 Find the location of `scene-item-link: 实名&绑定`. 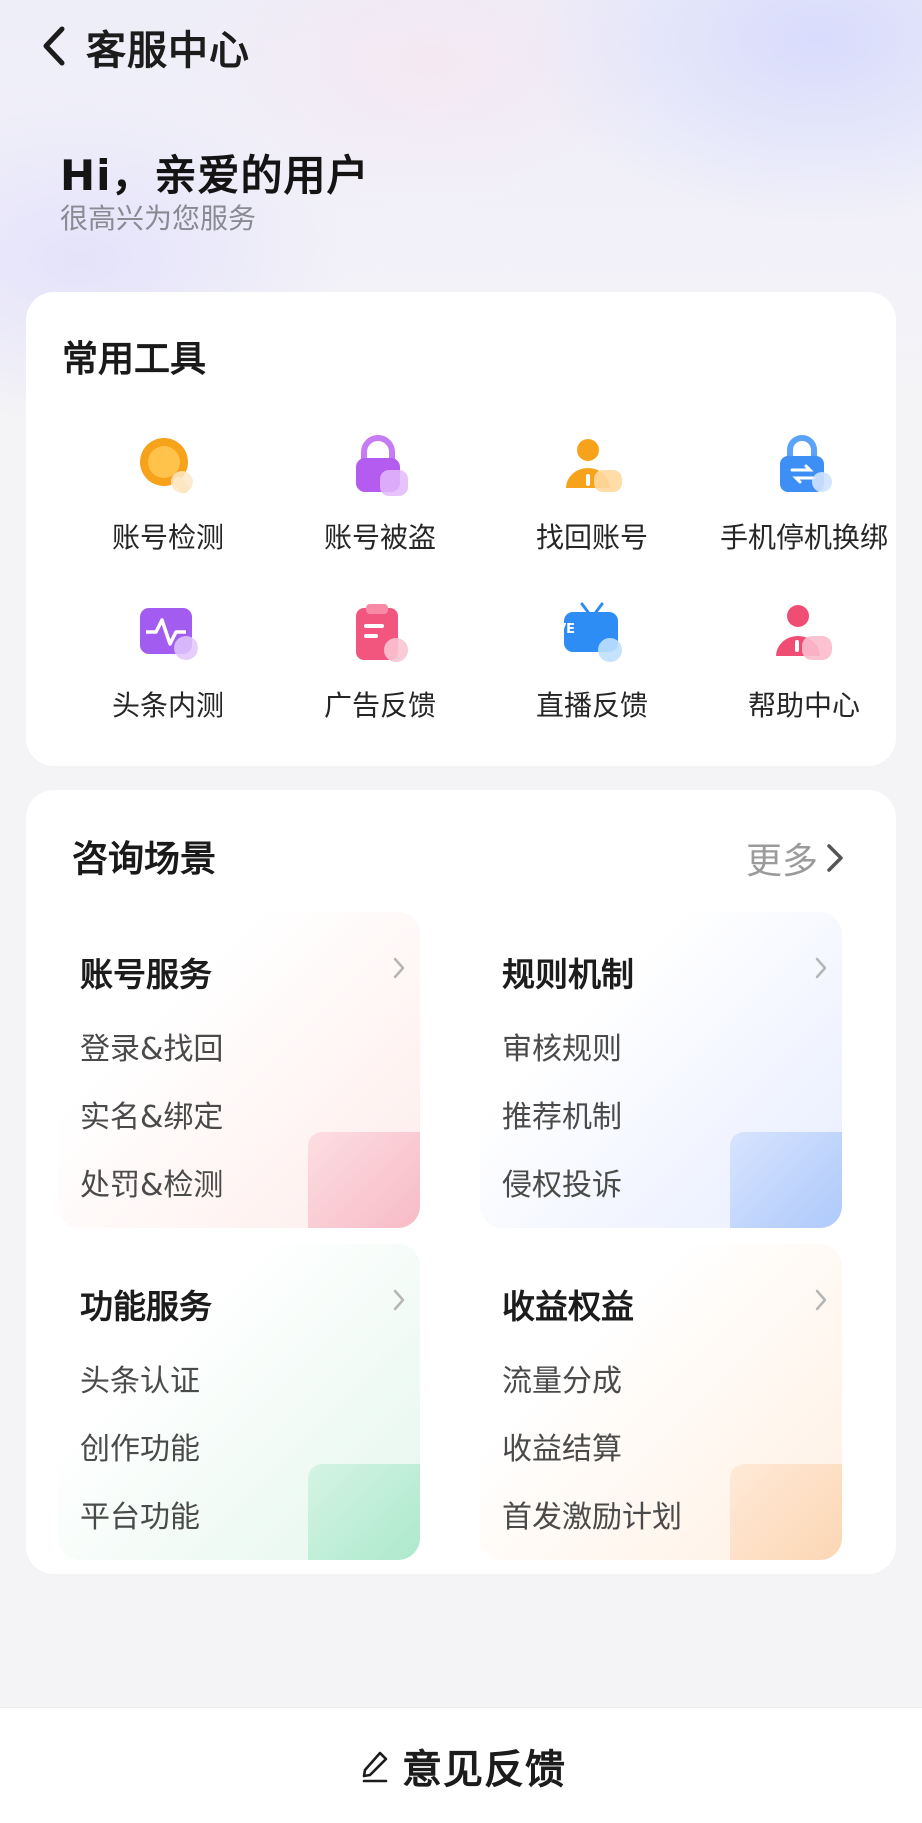

scene-item-link: 实名&绑定 is located at coordinates (151, 1114).